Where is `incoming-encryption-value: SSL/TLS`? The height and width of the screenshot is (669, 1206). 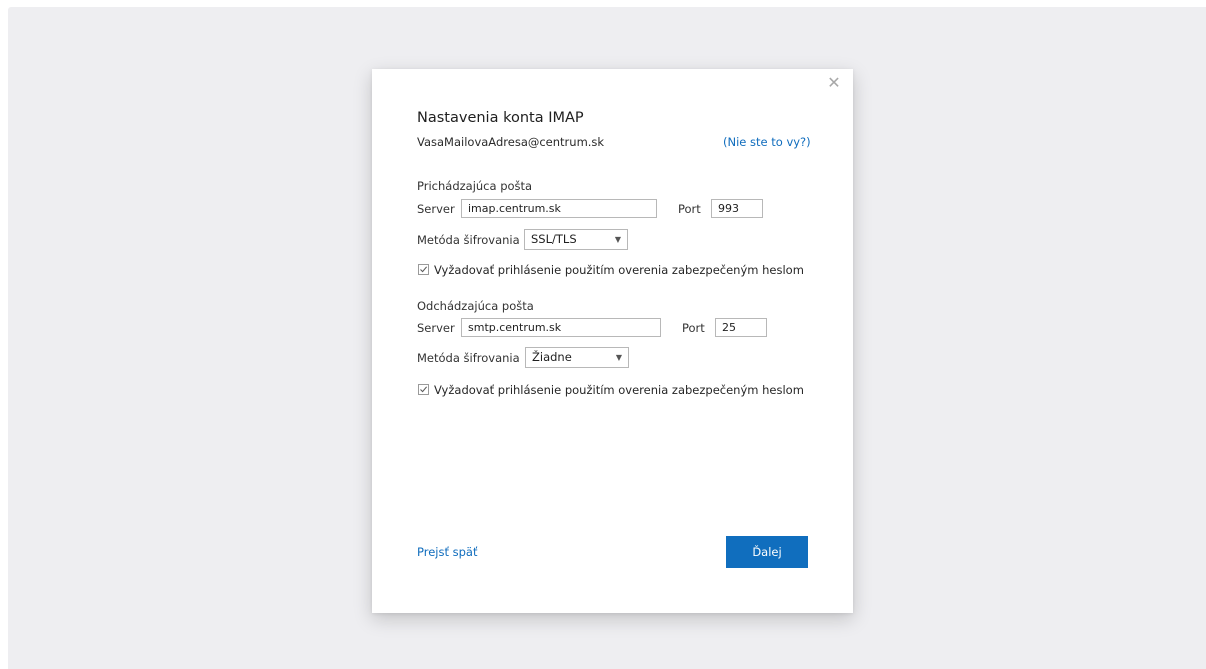
incoming-encryption-value: SSL/TLS is located at coordinates (554, 239).